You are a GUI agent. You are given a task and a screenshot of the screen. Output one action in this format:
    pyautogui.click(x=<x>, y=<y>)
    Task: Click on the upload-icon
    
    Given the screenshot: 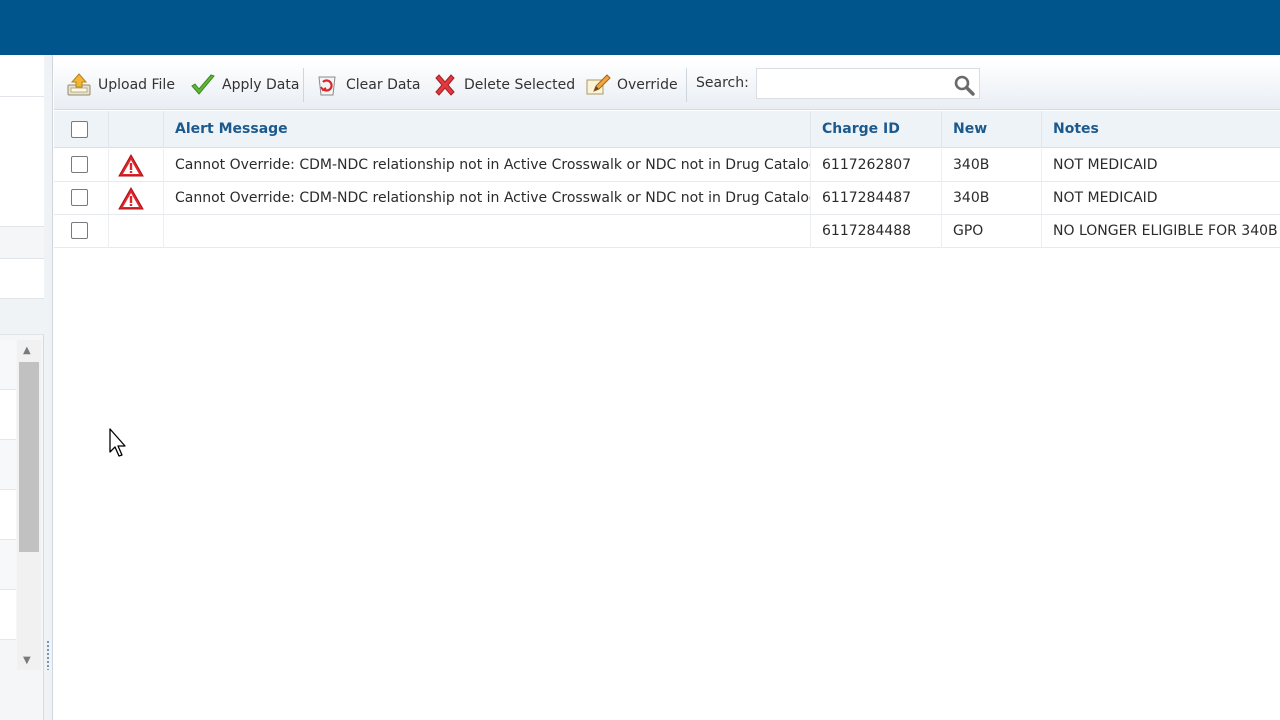 What is the action you would take?
    pyautogui.click(x=79, y=85)
    